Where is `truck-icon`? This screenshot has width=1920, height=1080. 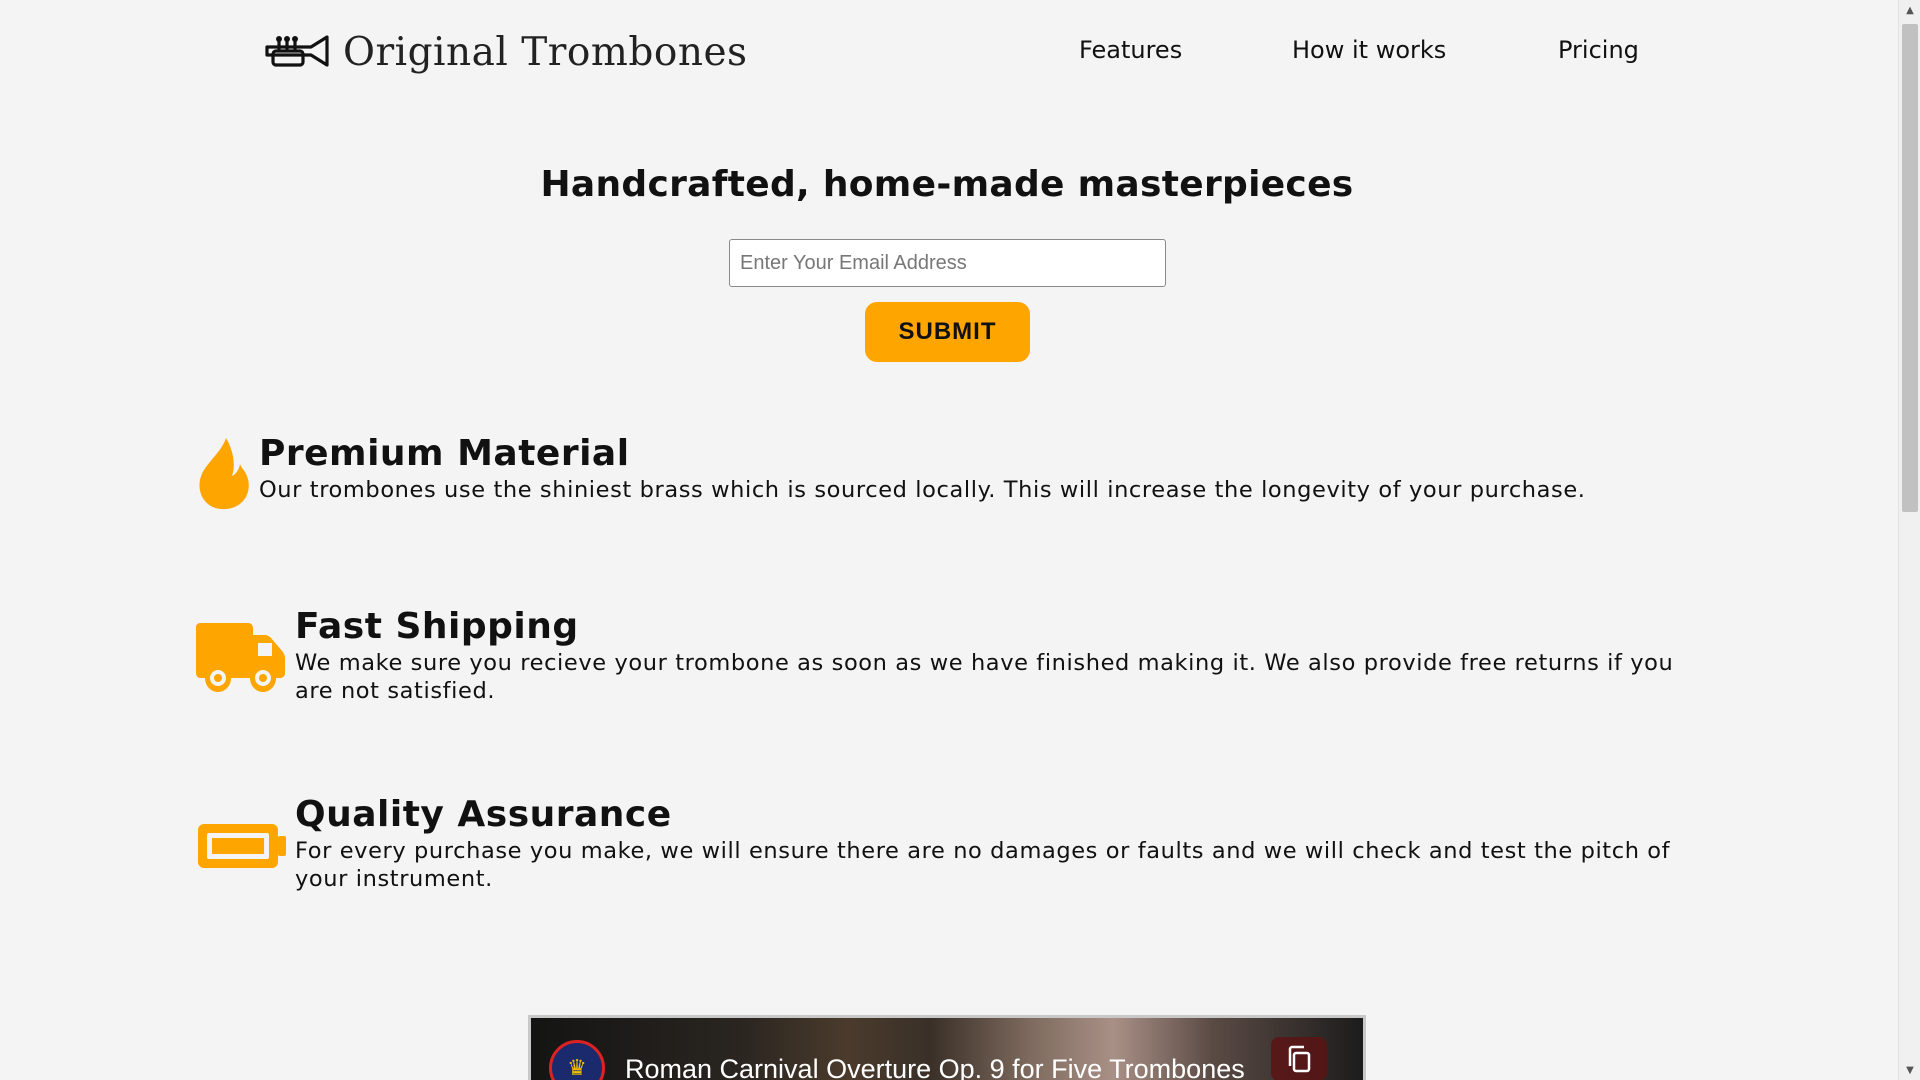 truck-icon is located at coordinates (240, 657).